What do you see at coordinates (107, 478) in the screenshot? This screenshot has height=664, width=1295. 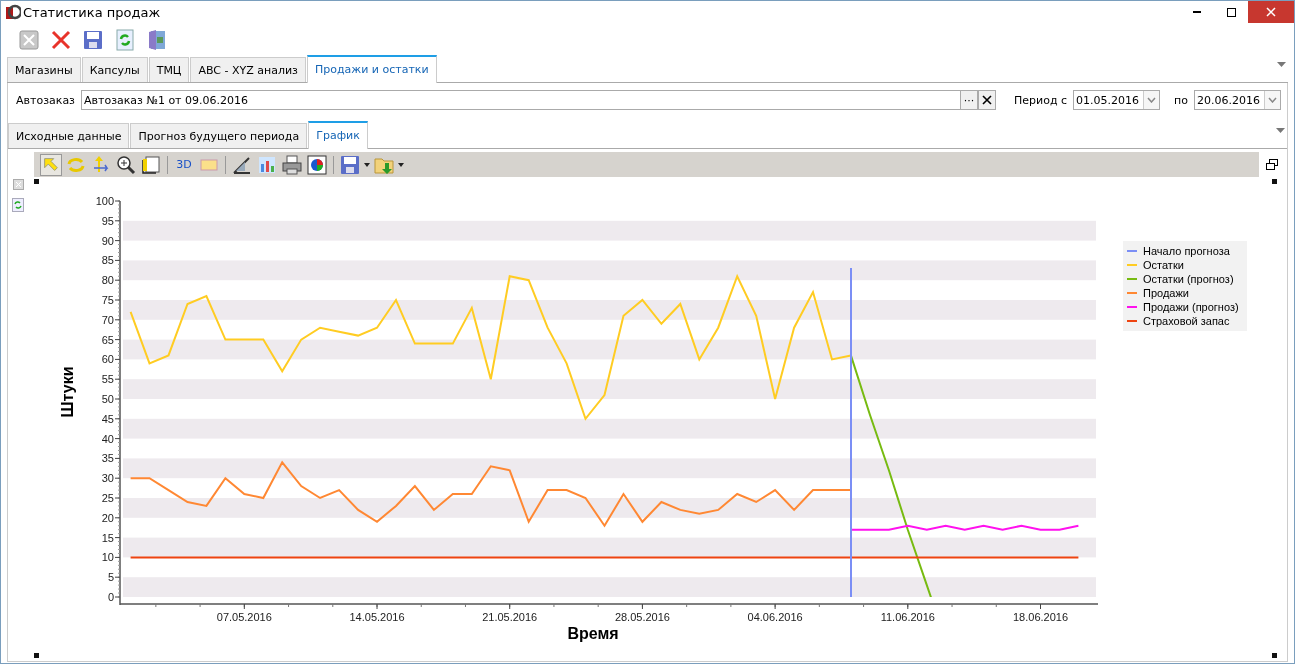 I see `y-tick-label: 30` at bounding box center [107, 478].